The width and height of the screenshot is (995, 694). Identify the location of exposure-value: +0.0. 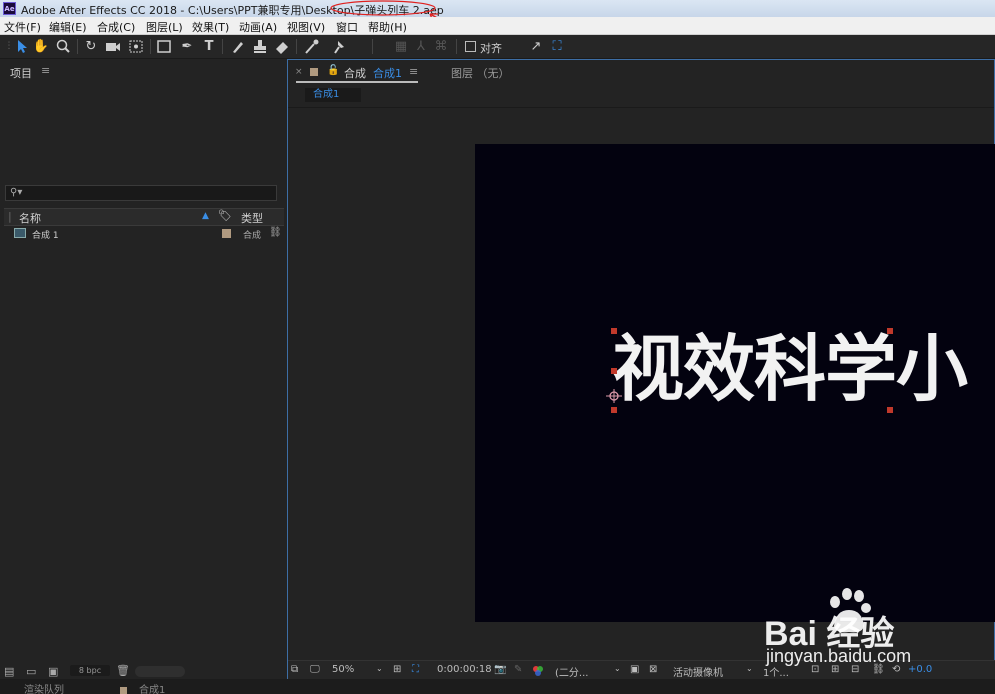
(920, 669).